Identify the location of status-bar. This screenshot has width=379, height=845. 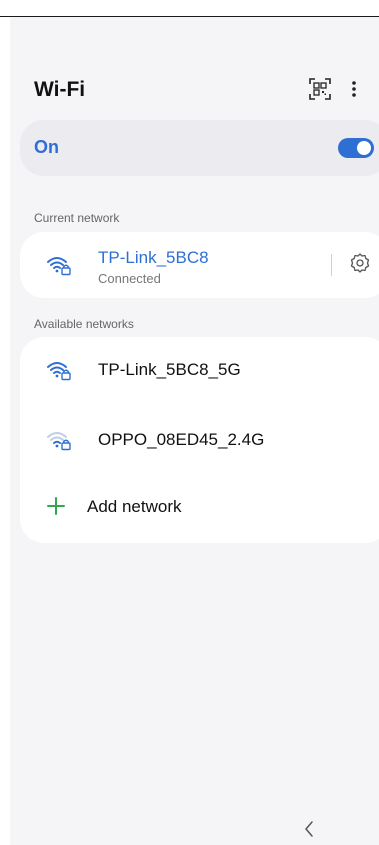
(189, 8).